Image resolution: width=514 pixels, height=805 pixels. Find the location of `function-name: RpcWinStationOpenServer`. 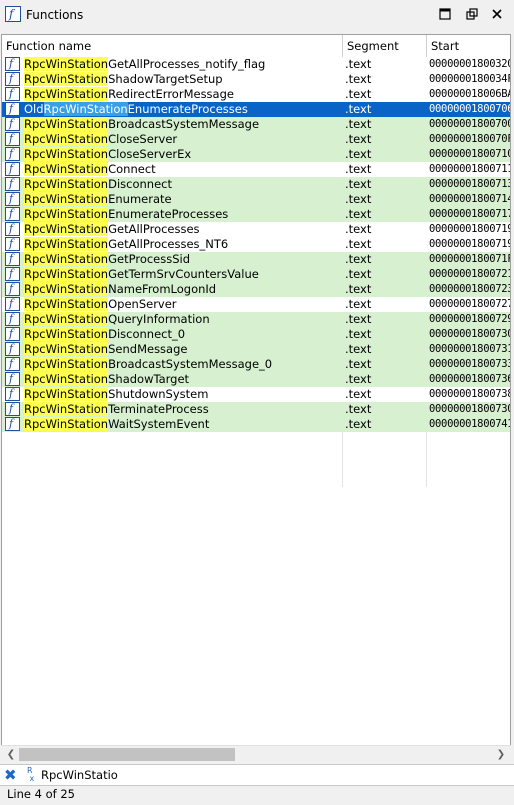

function-name: RpcWinStationOpenServer is located at coordinates (100, 304).